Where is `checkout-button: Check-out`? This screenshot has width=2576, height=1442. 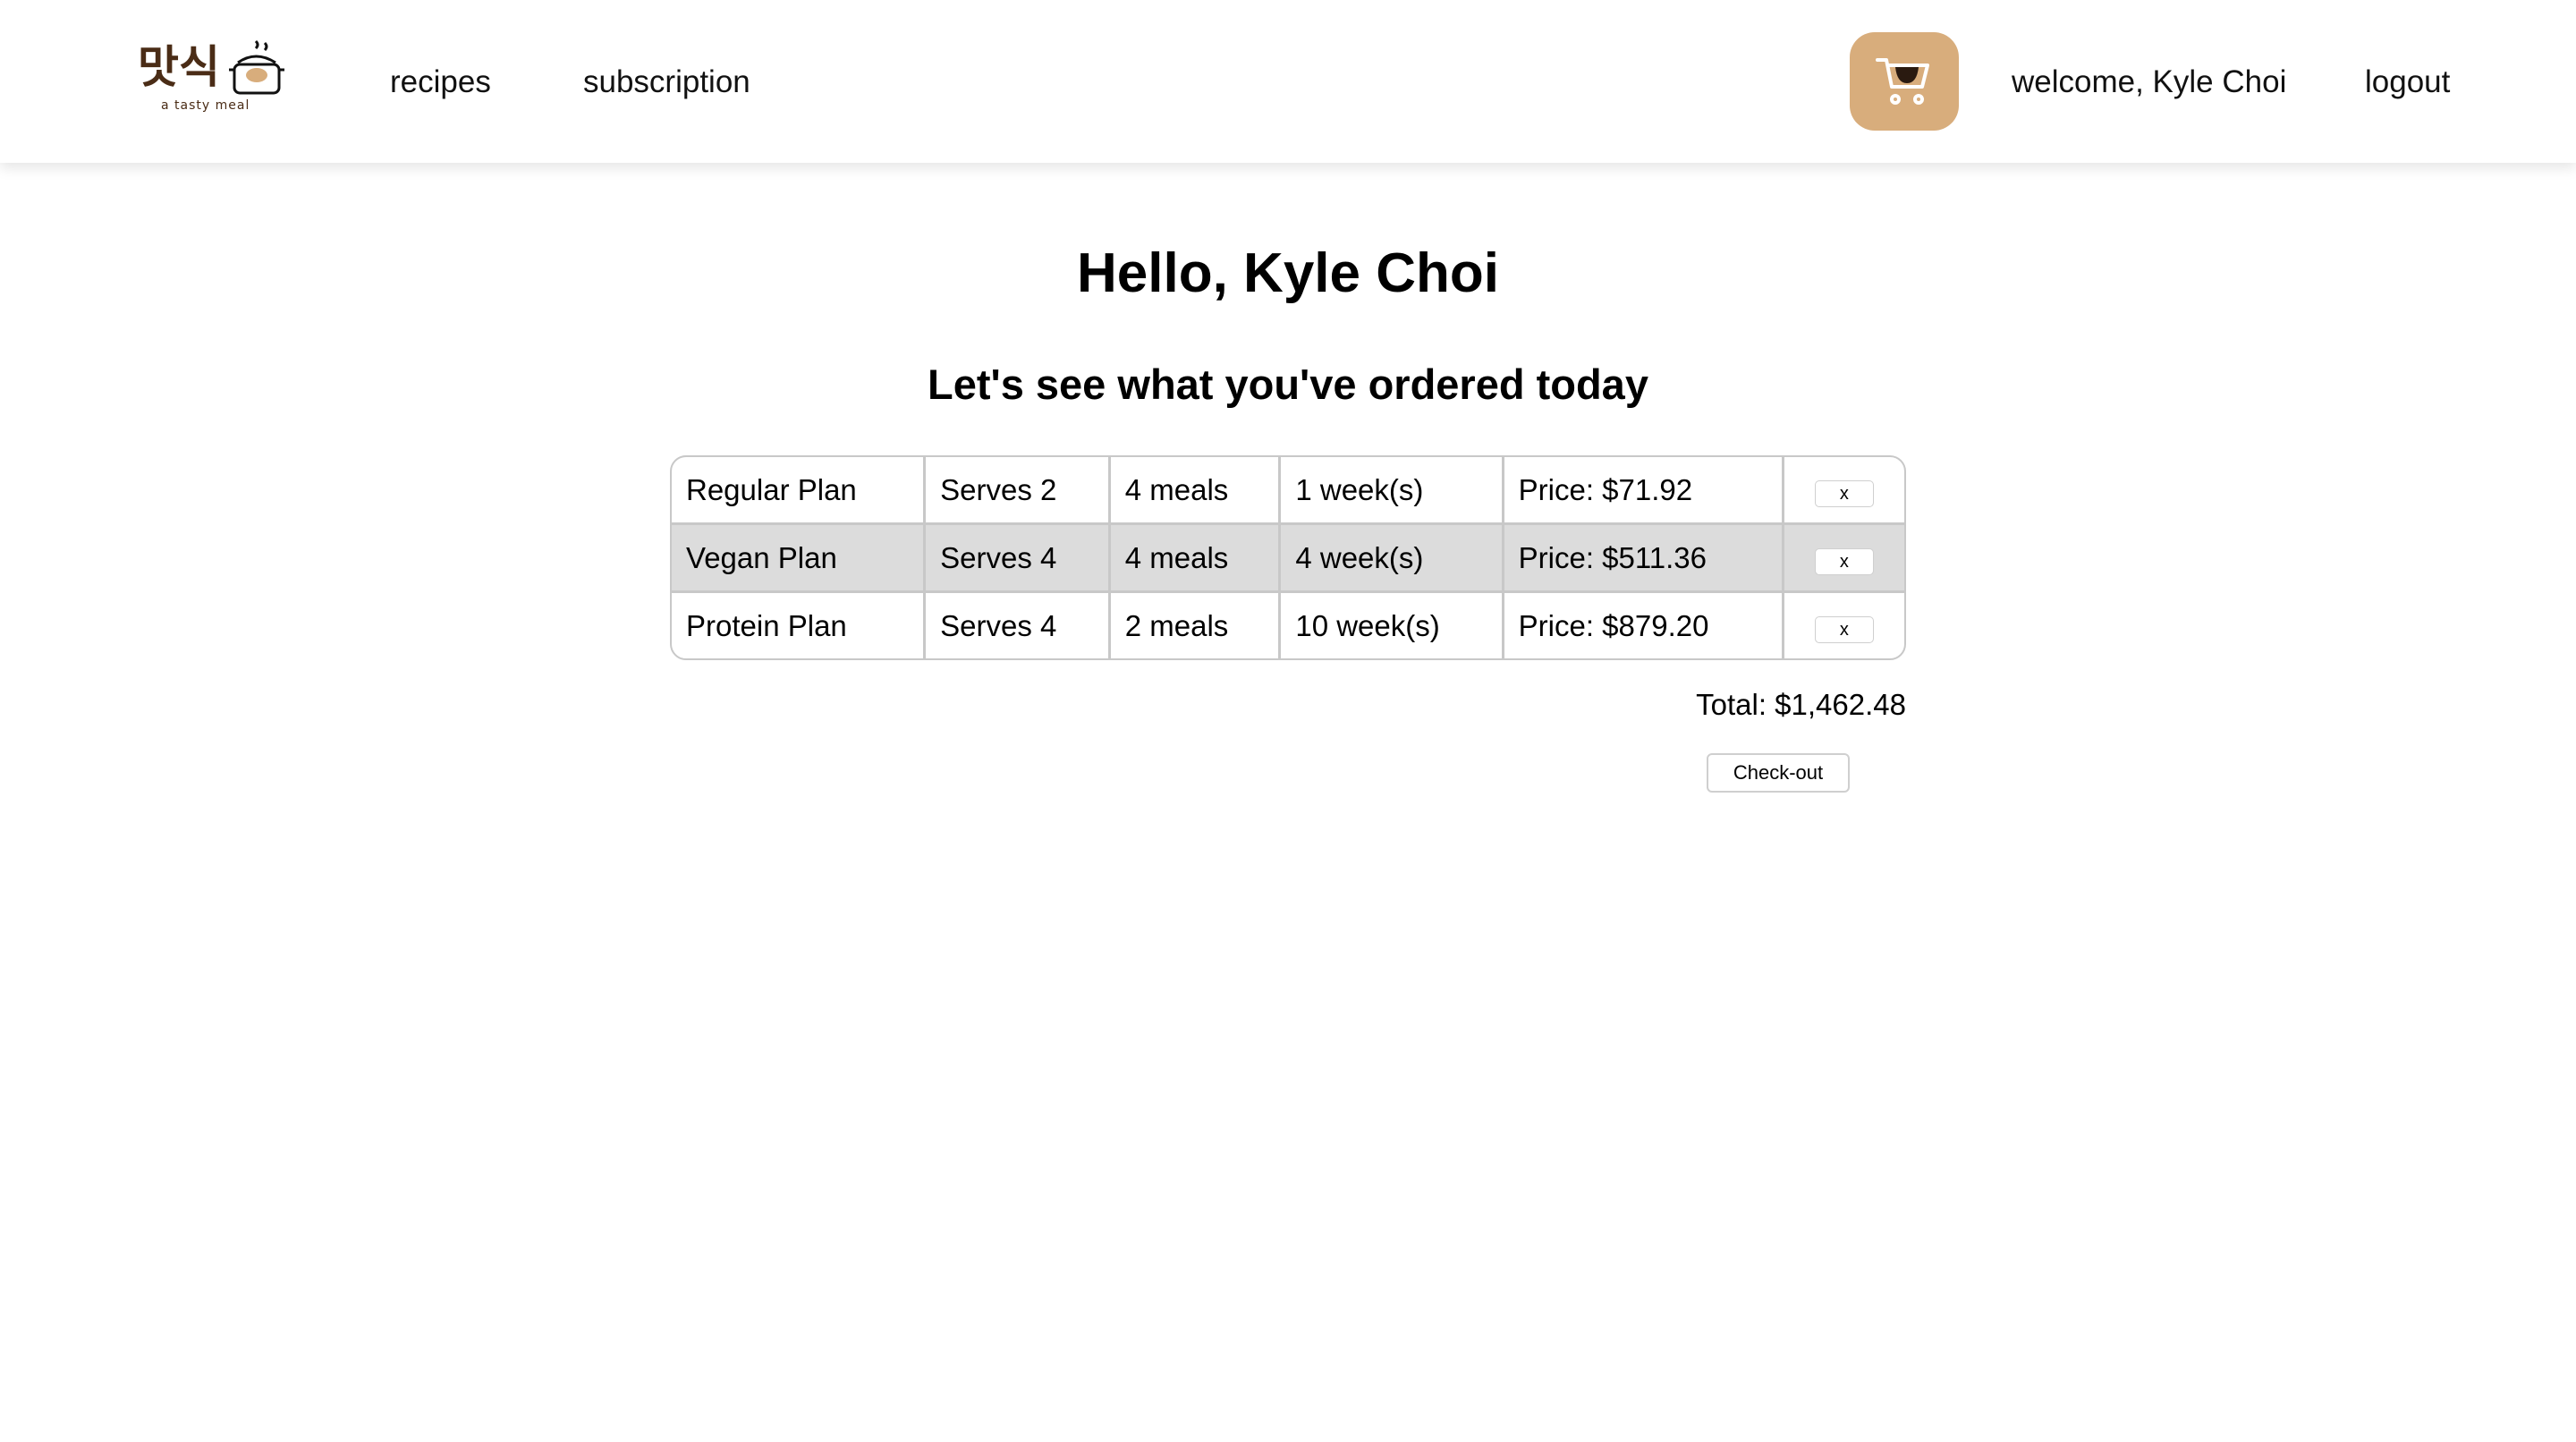 checkout-button: Check-out is located at coordinates (1778, 773).